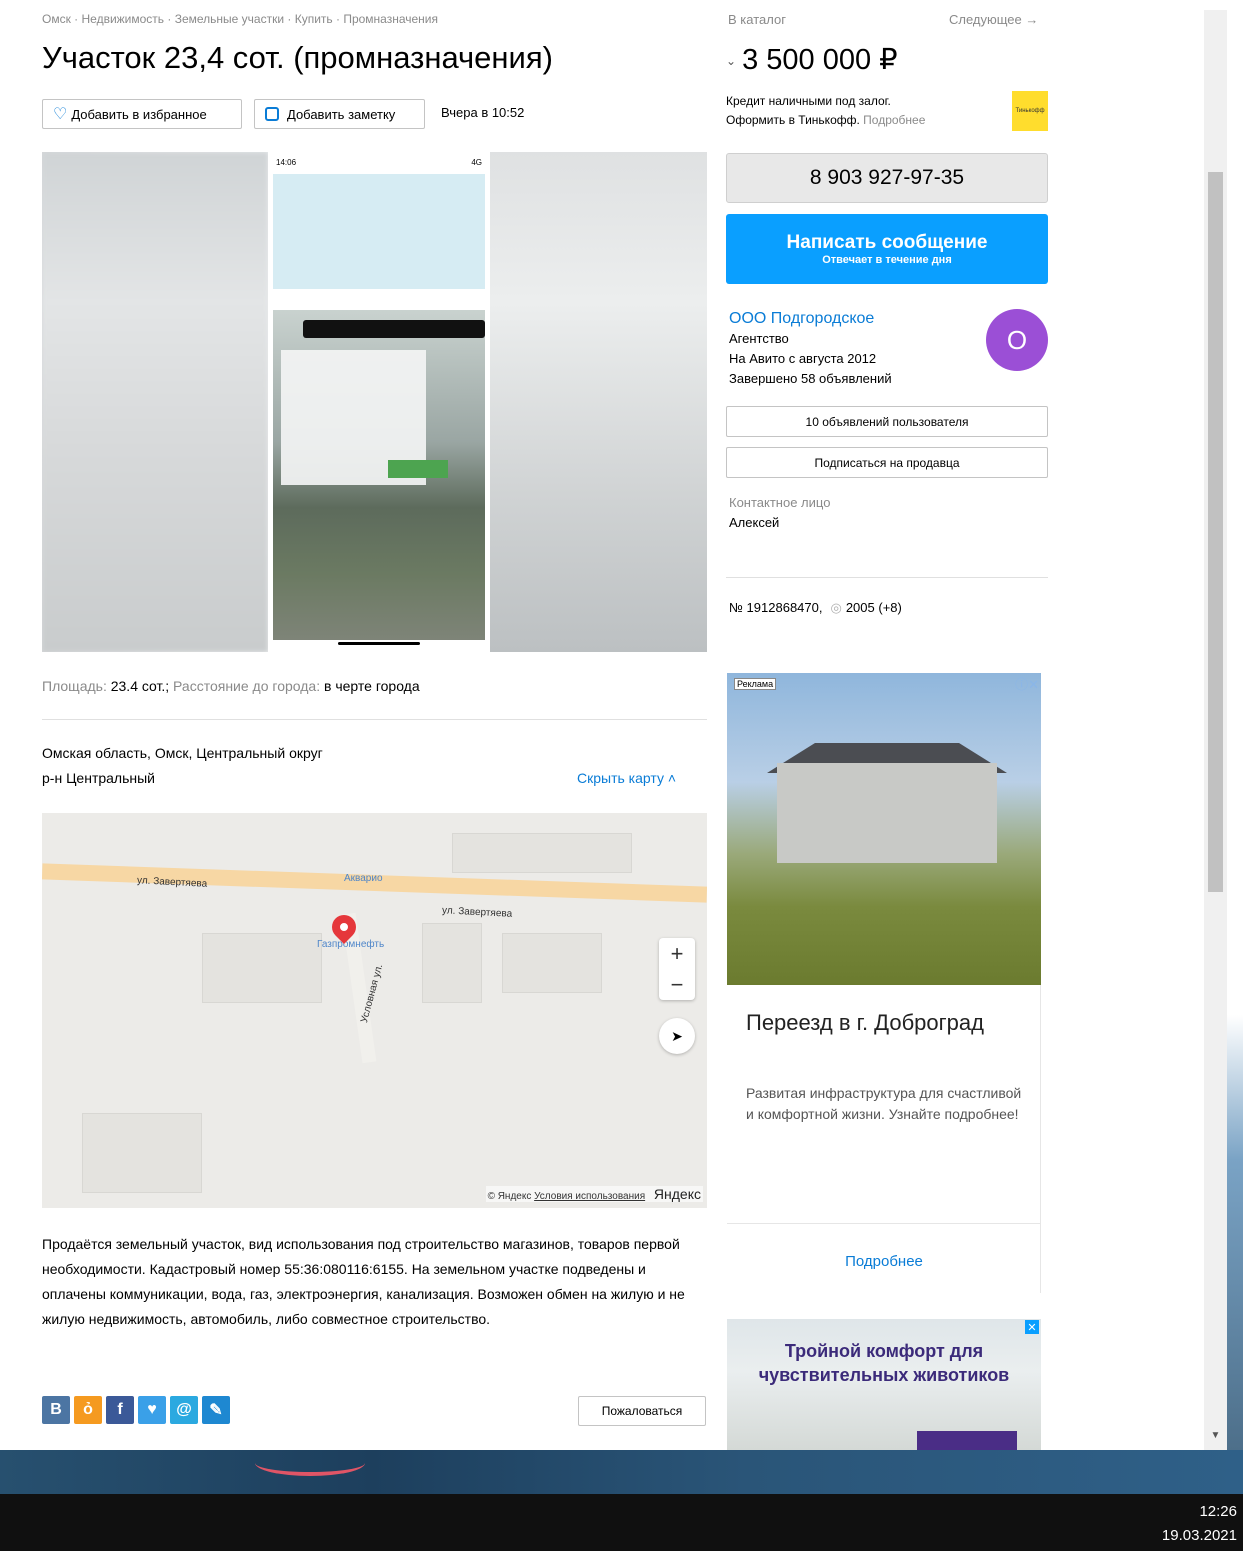  I want to click on scrollbar: ▼, so click(1215, 730).